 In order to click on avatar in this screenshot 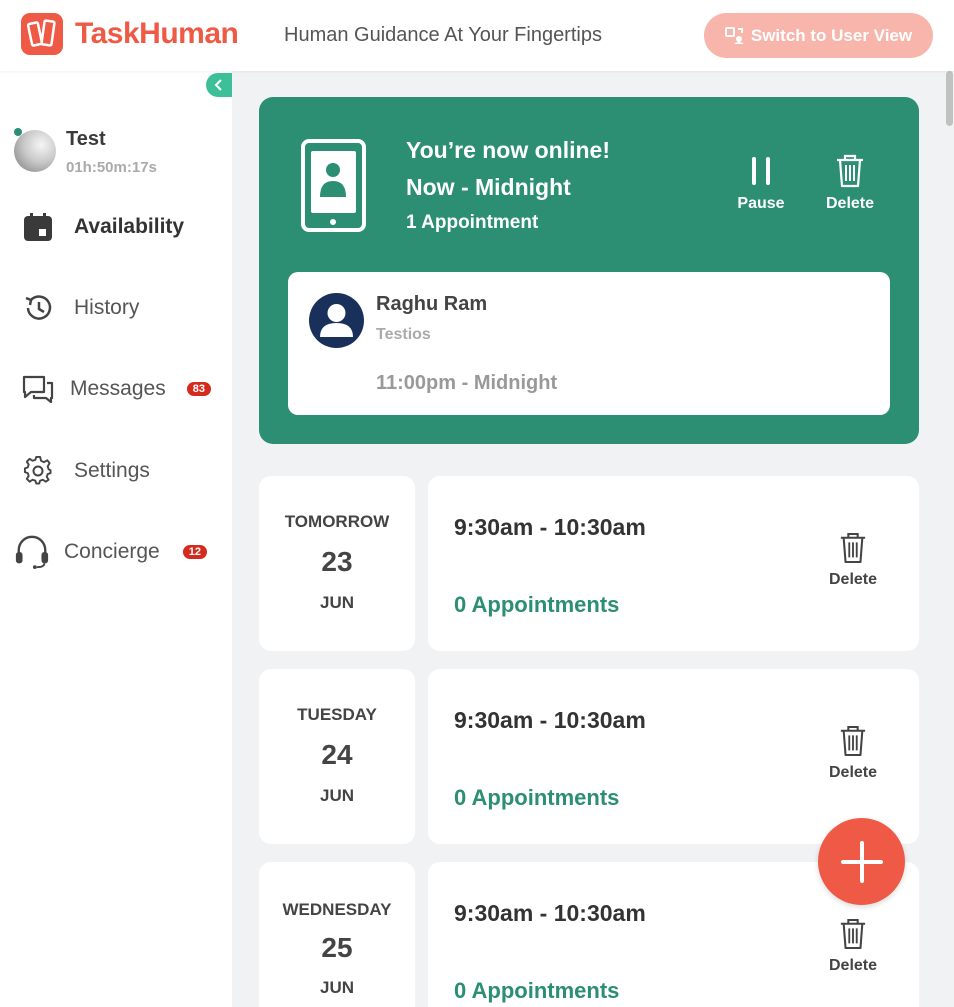, I will do `click(35, 151)`.